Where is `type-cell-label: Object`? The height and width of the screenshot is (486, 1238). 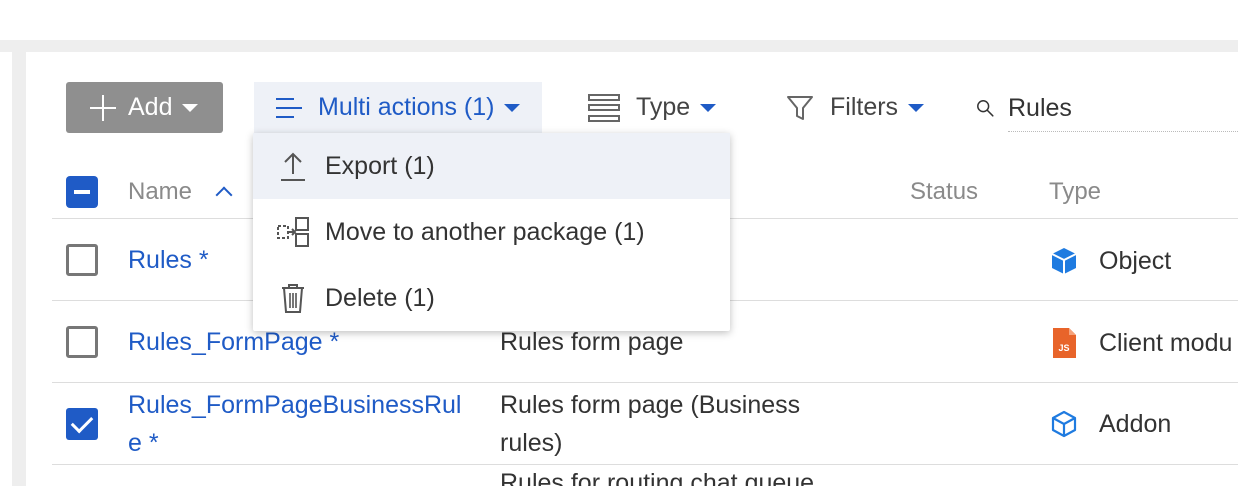
type-cell-label: Object is located at coordinates (1135, 260).